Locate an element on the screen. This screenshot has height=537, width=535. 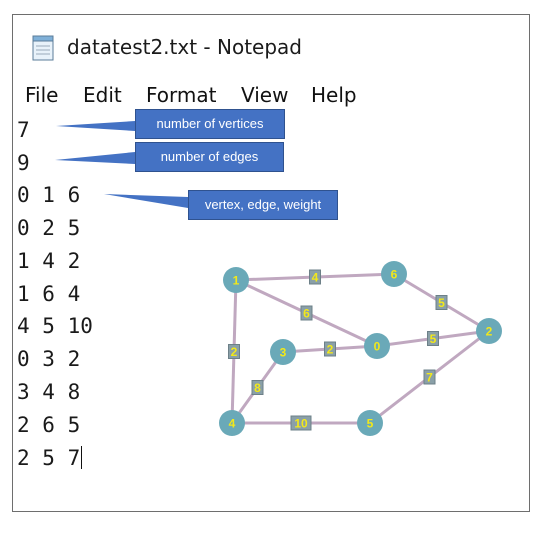
graph-node-label: 0 is located at coordinates (377, 347).